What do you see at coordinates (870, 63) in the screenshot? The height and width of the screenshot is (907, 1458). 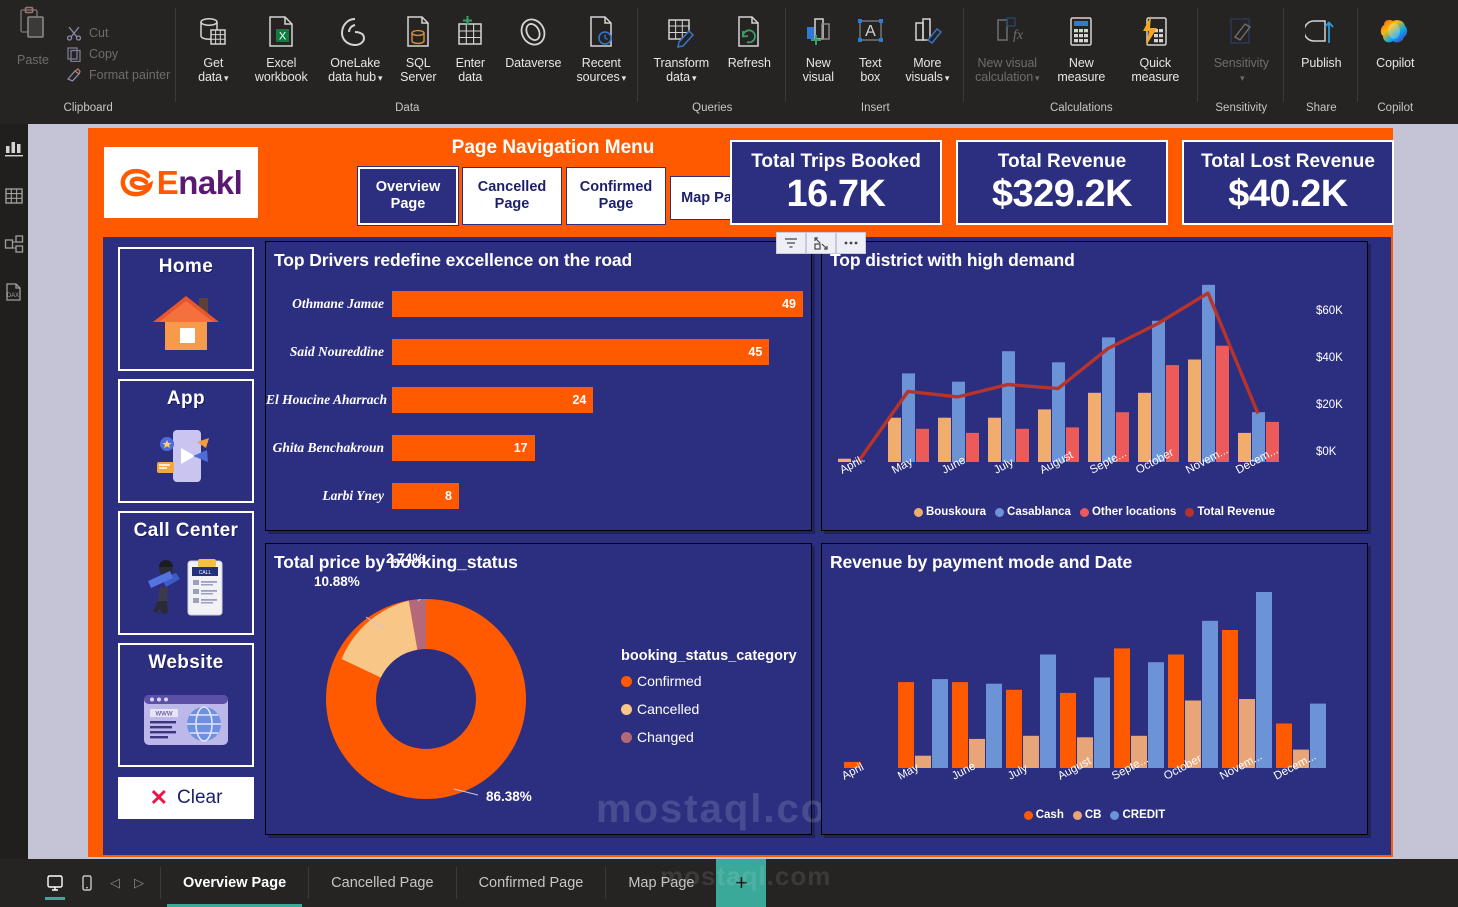 I see `text-box-label-l1: Text` at bounding box center [870, 63].